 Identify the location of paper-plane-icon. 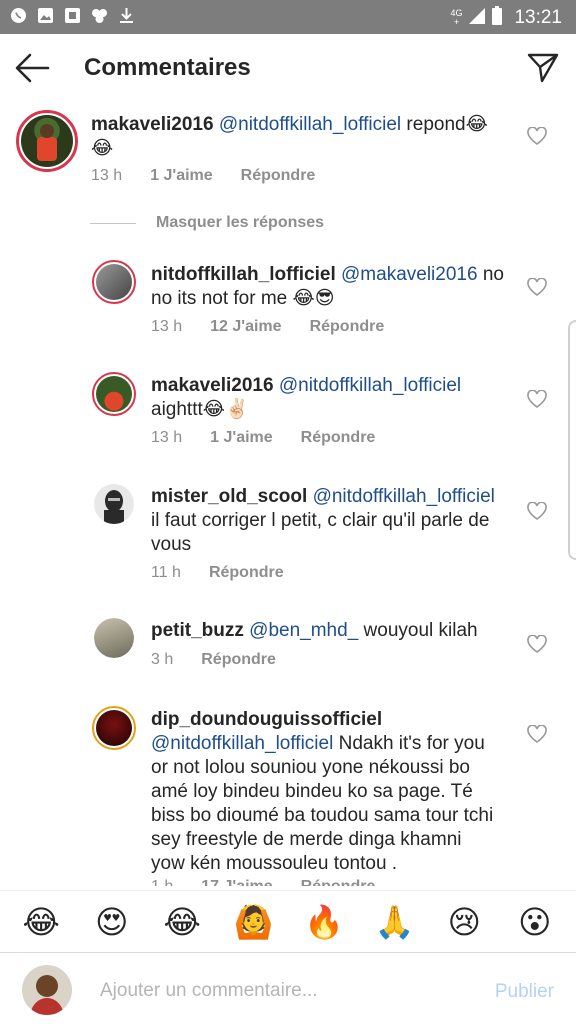
(543, 68).